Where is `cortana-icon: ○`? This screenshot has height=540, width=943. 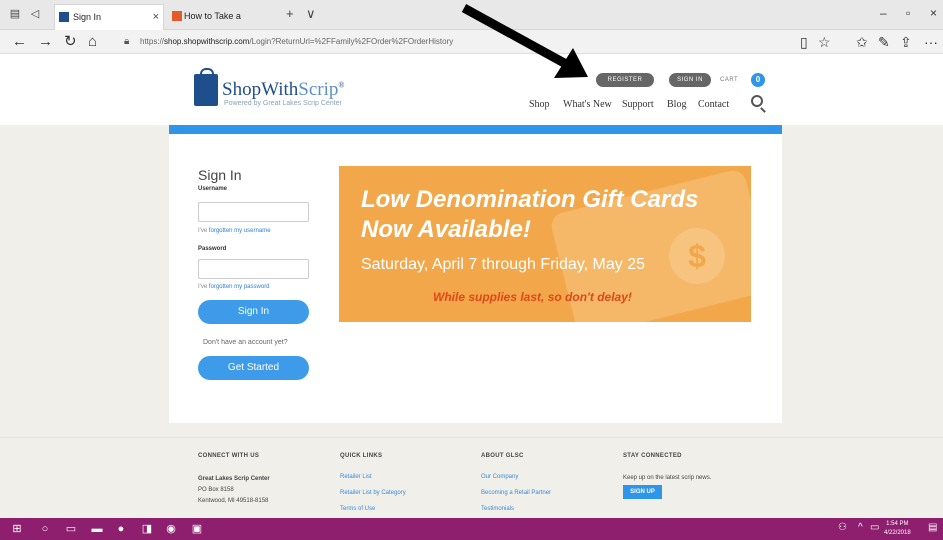
cortana-icon: ○ is located at coordinates (45, 529).